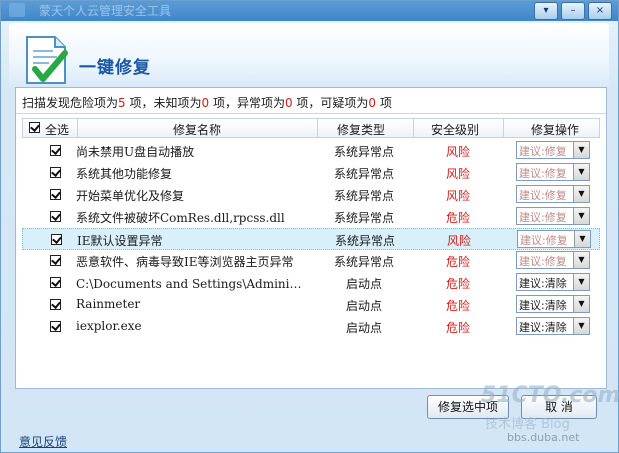  Describe the element at coordinates (247, 103) in the screenshot. I see `summary-text: 项，异常项为` at that location.